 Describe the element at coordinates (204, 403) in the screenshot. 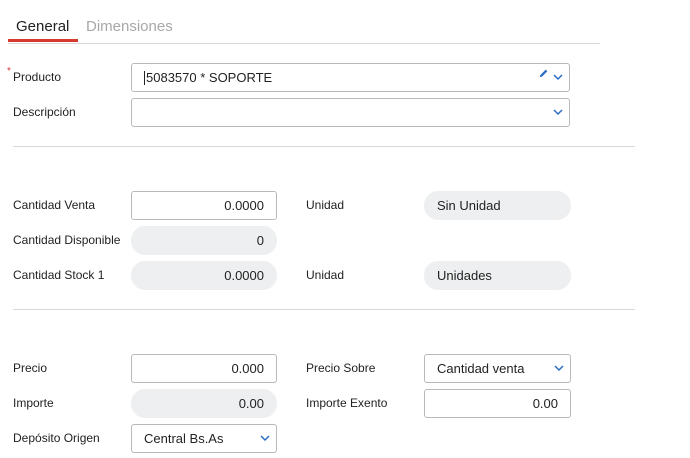

I see `importe-value: 0.00` at that location.